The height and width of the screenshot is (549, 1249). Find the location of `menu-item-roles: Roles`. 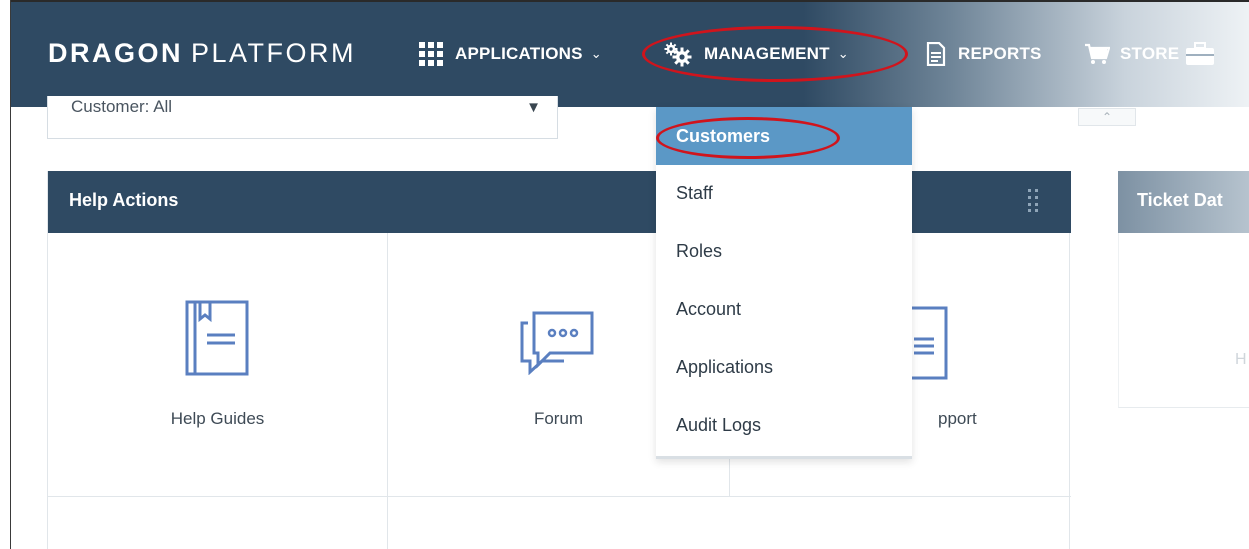

menu-item-roles: Roles is located at coordinates (784, 252).